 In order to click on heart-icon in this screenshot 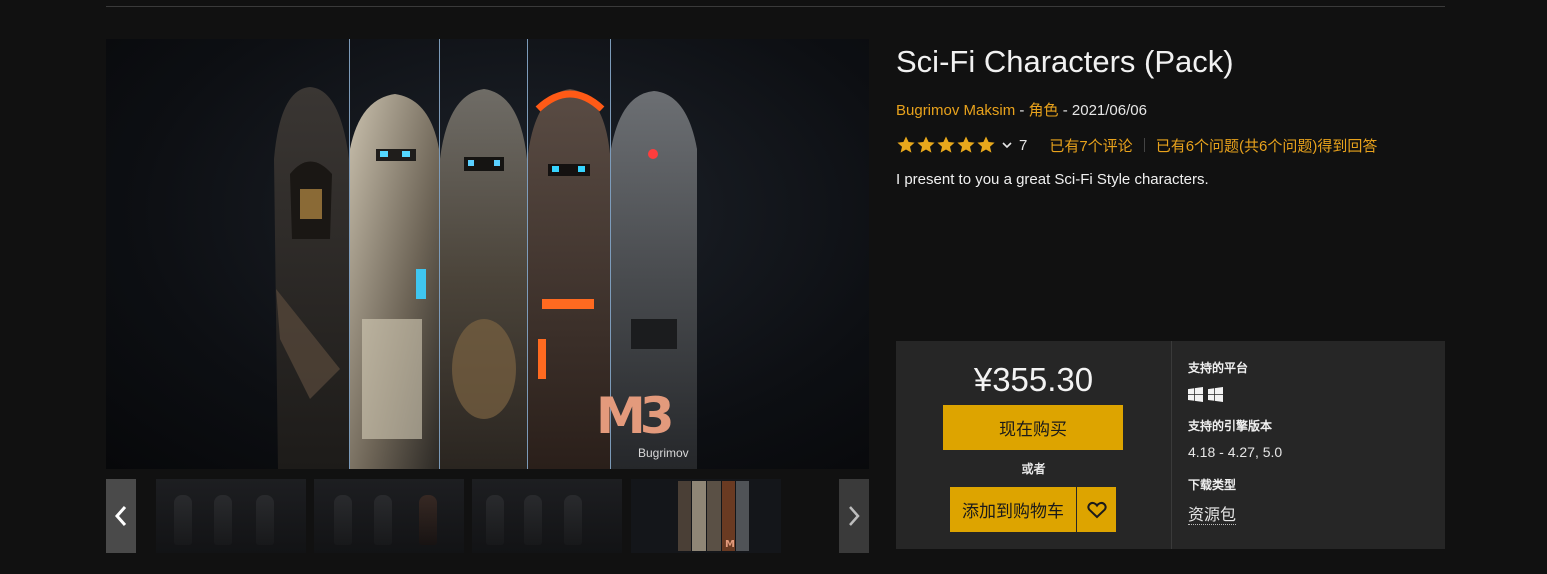, I will do `click(1096, 509)`.